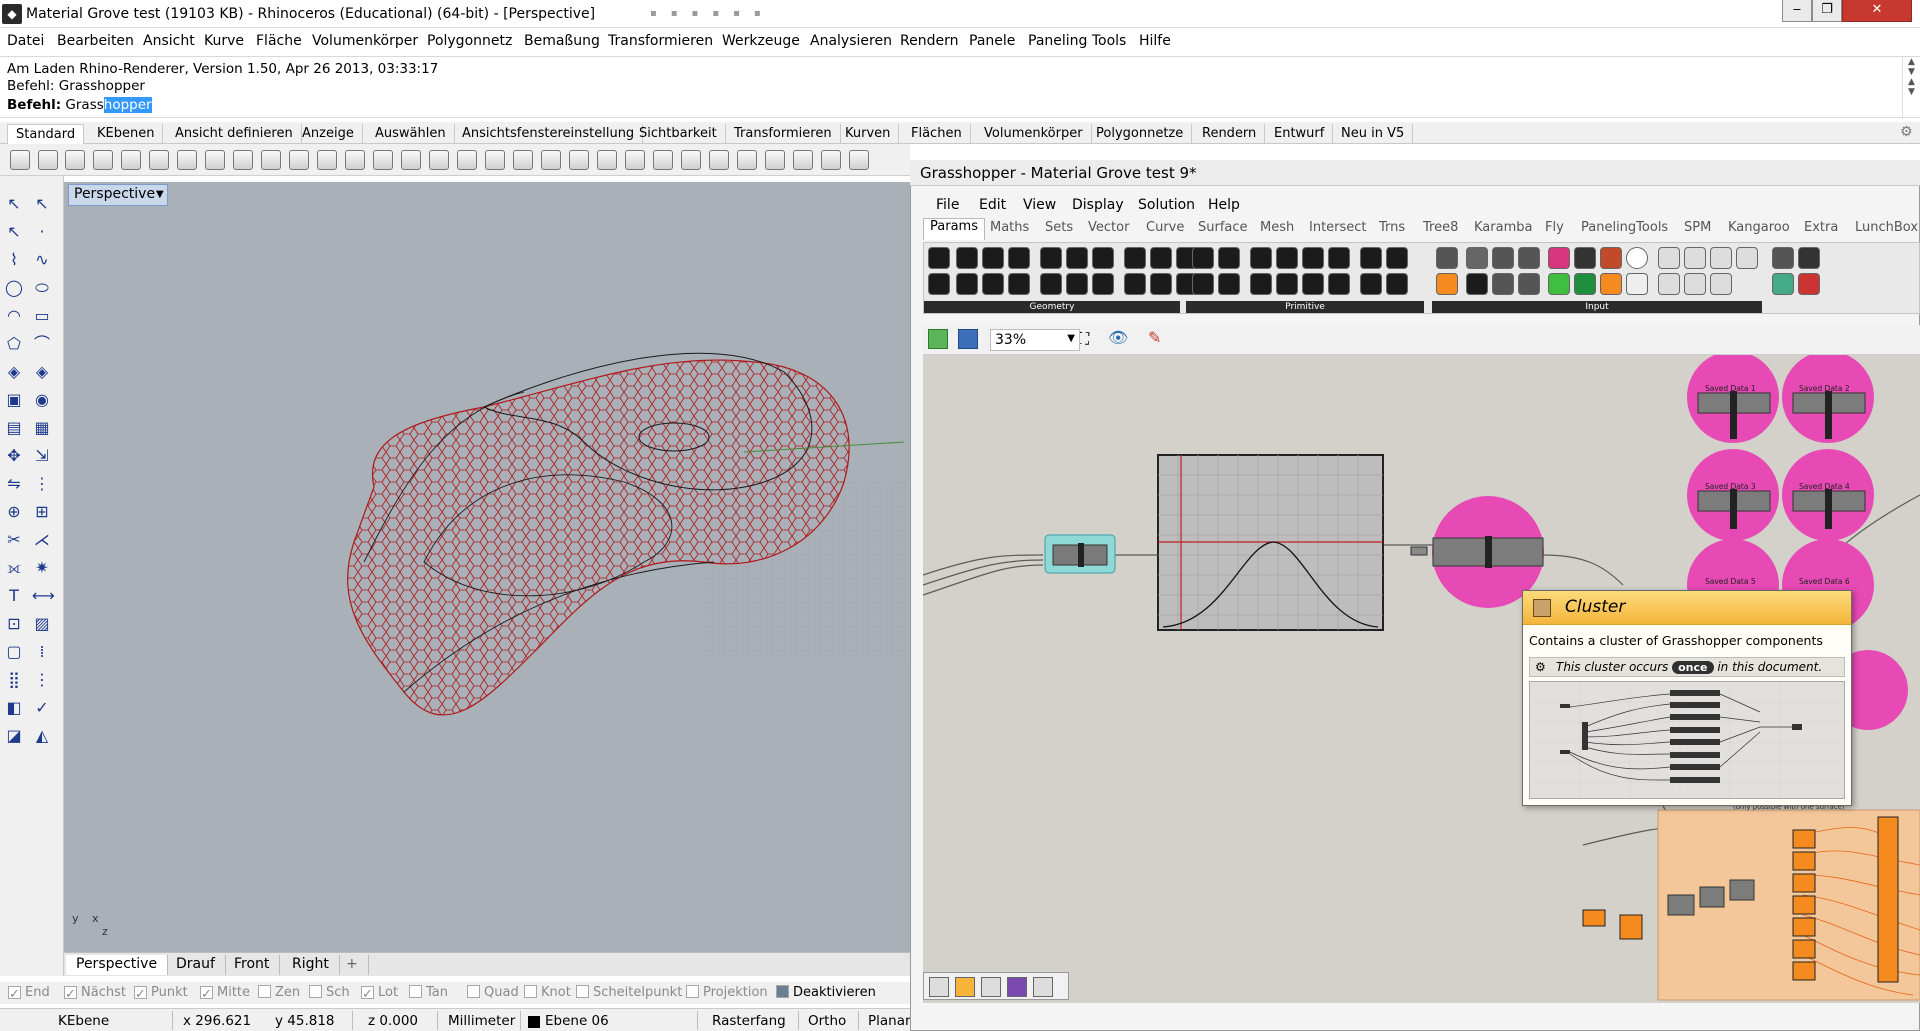  What do you see at coordinates (42, 736) in the screenshot?
I see `paint-icon: ◭` at bounding box center [42, 736].